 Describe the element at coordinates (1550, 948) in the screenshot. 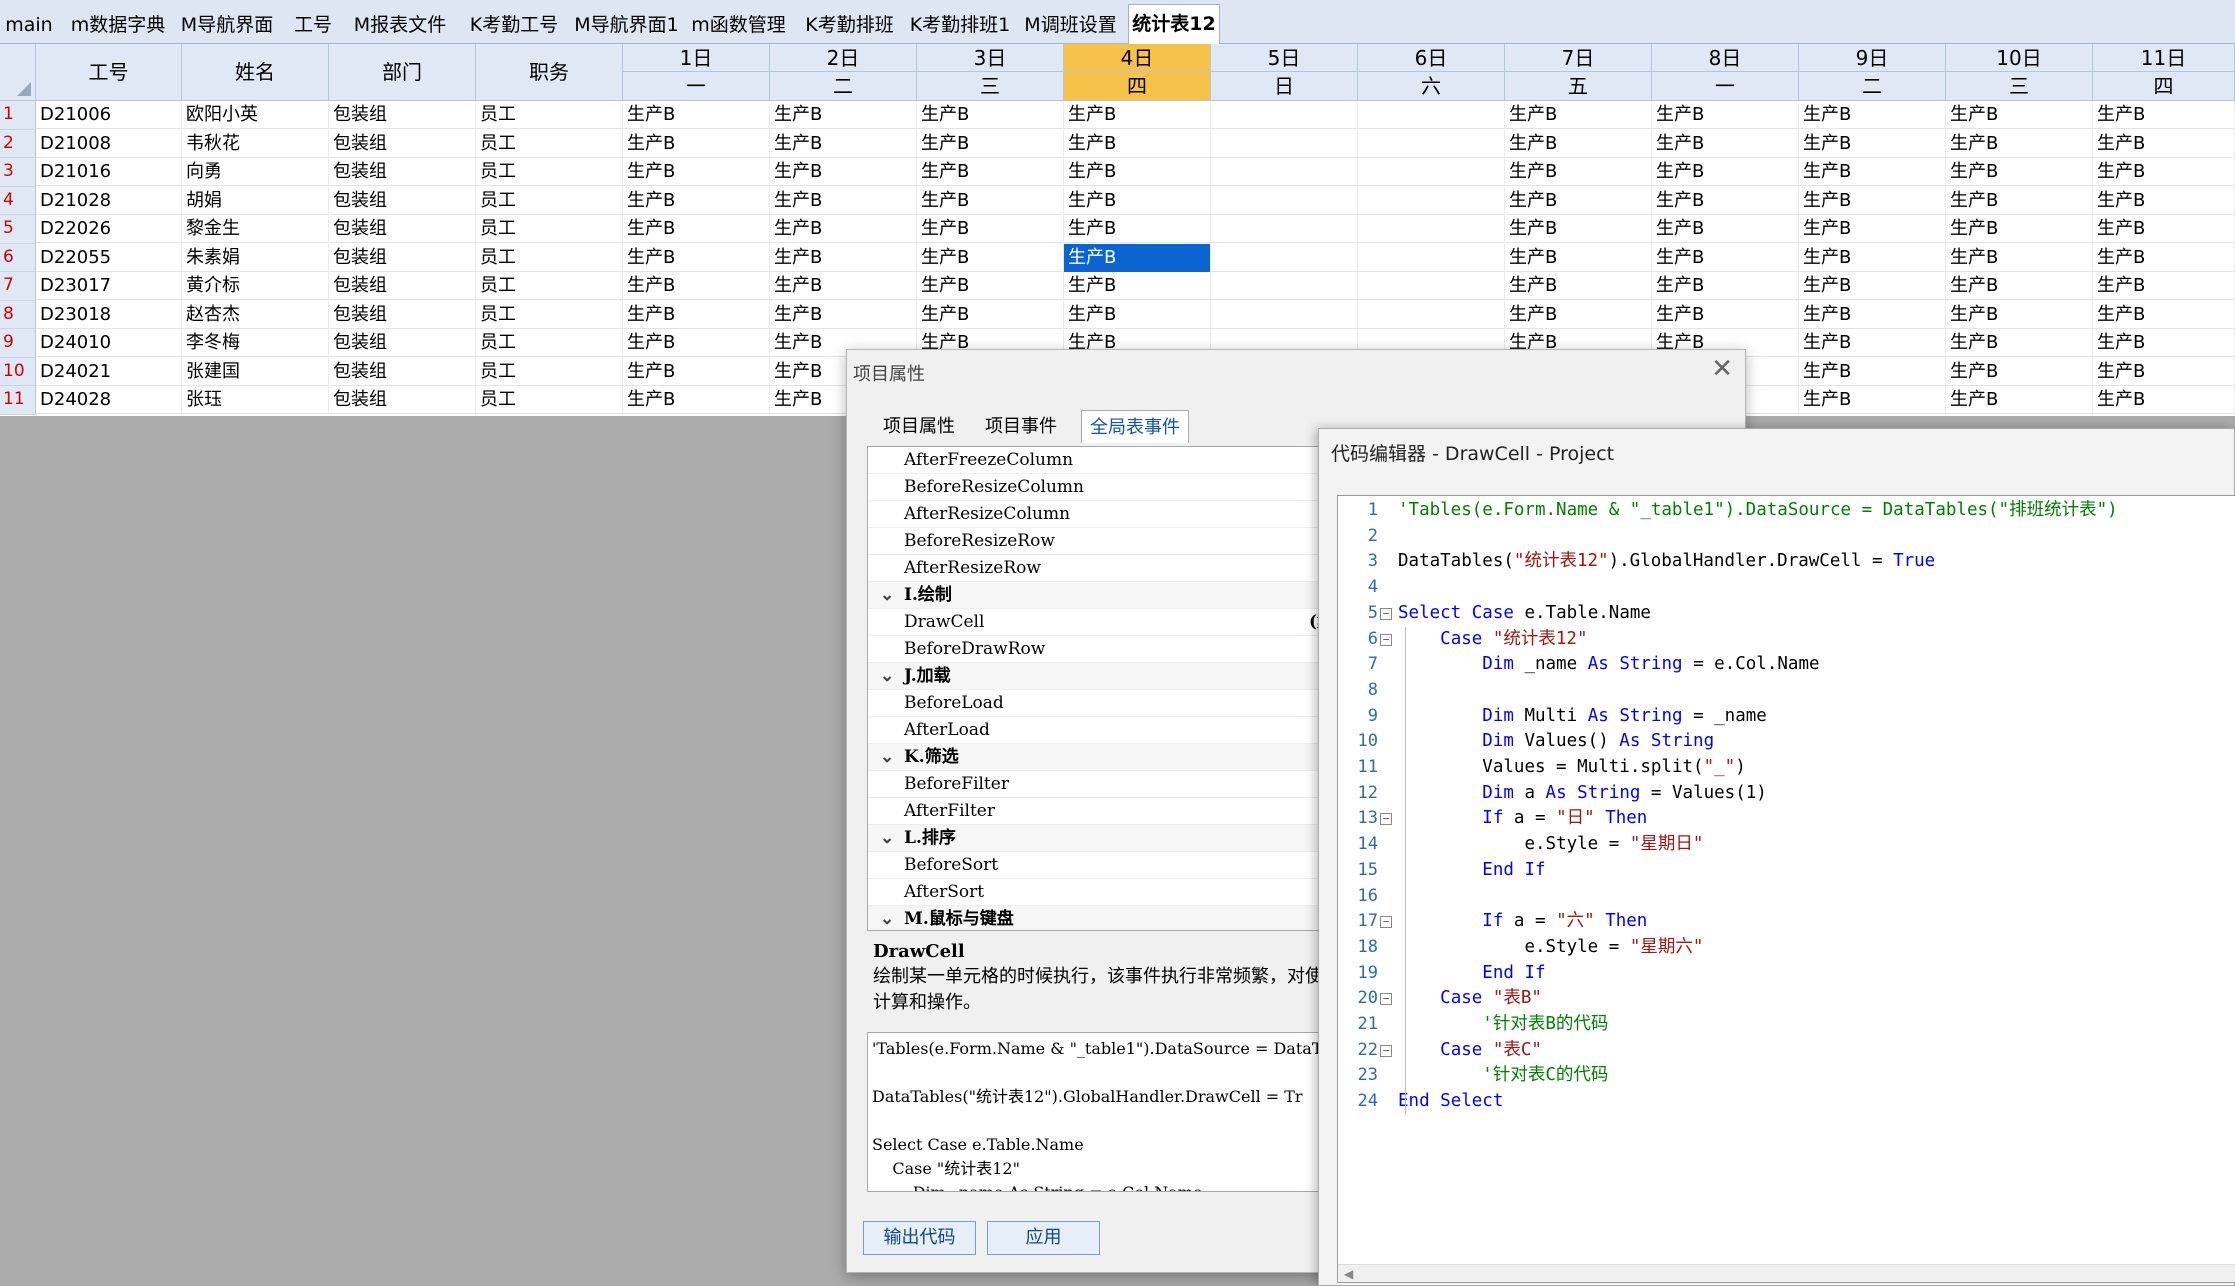

I see `code-line: e.Style = "星期六"` at that location.